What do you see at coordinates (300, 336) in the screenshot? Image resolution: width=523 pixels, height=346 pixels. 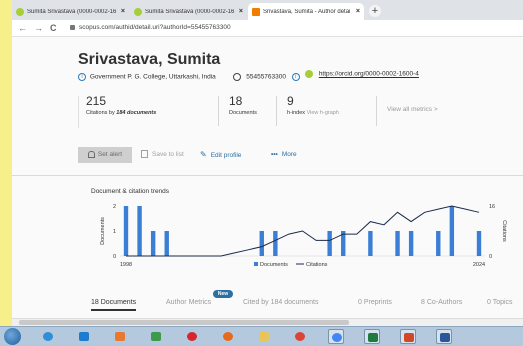 I see `chrome-icon` at bounding box center [300, 336].